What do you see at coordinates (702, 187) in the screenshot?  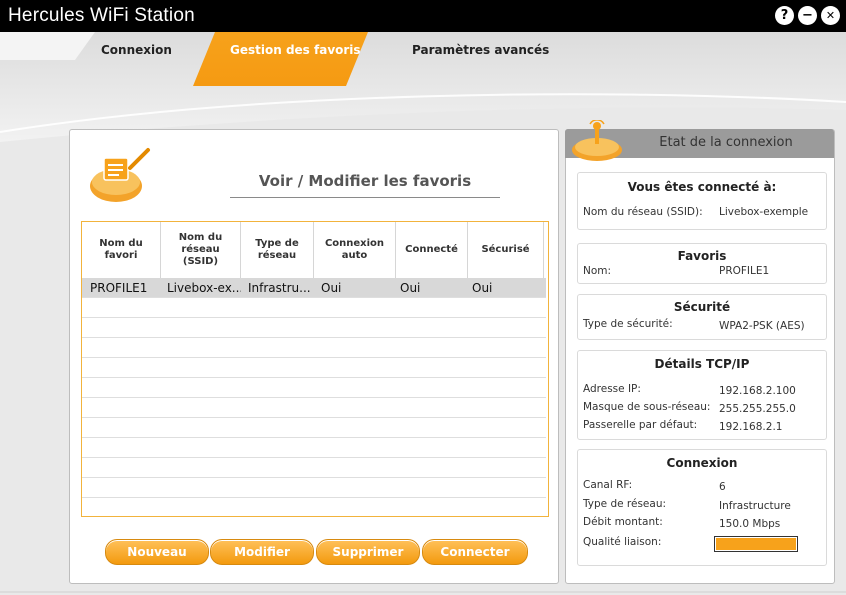 I see `connected-title: Vous êtes connecté à:` at bounding box center [702, 187].